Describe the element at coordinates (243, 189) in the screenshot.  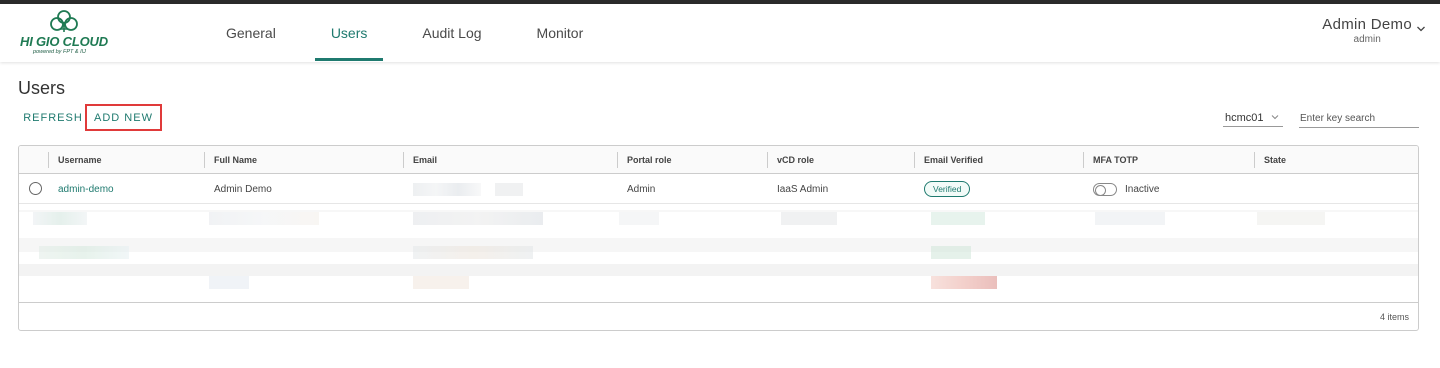
I see `cell-full-name: Admin Demo` at that location.